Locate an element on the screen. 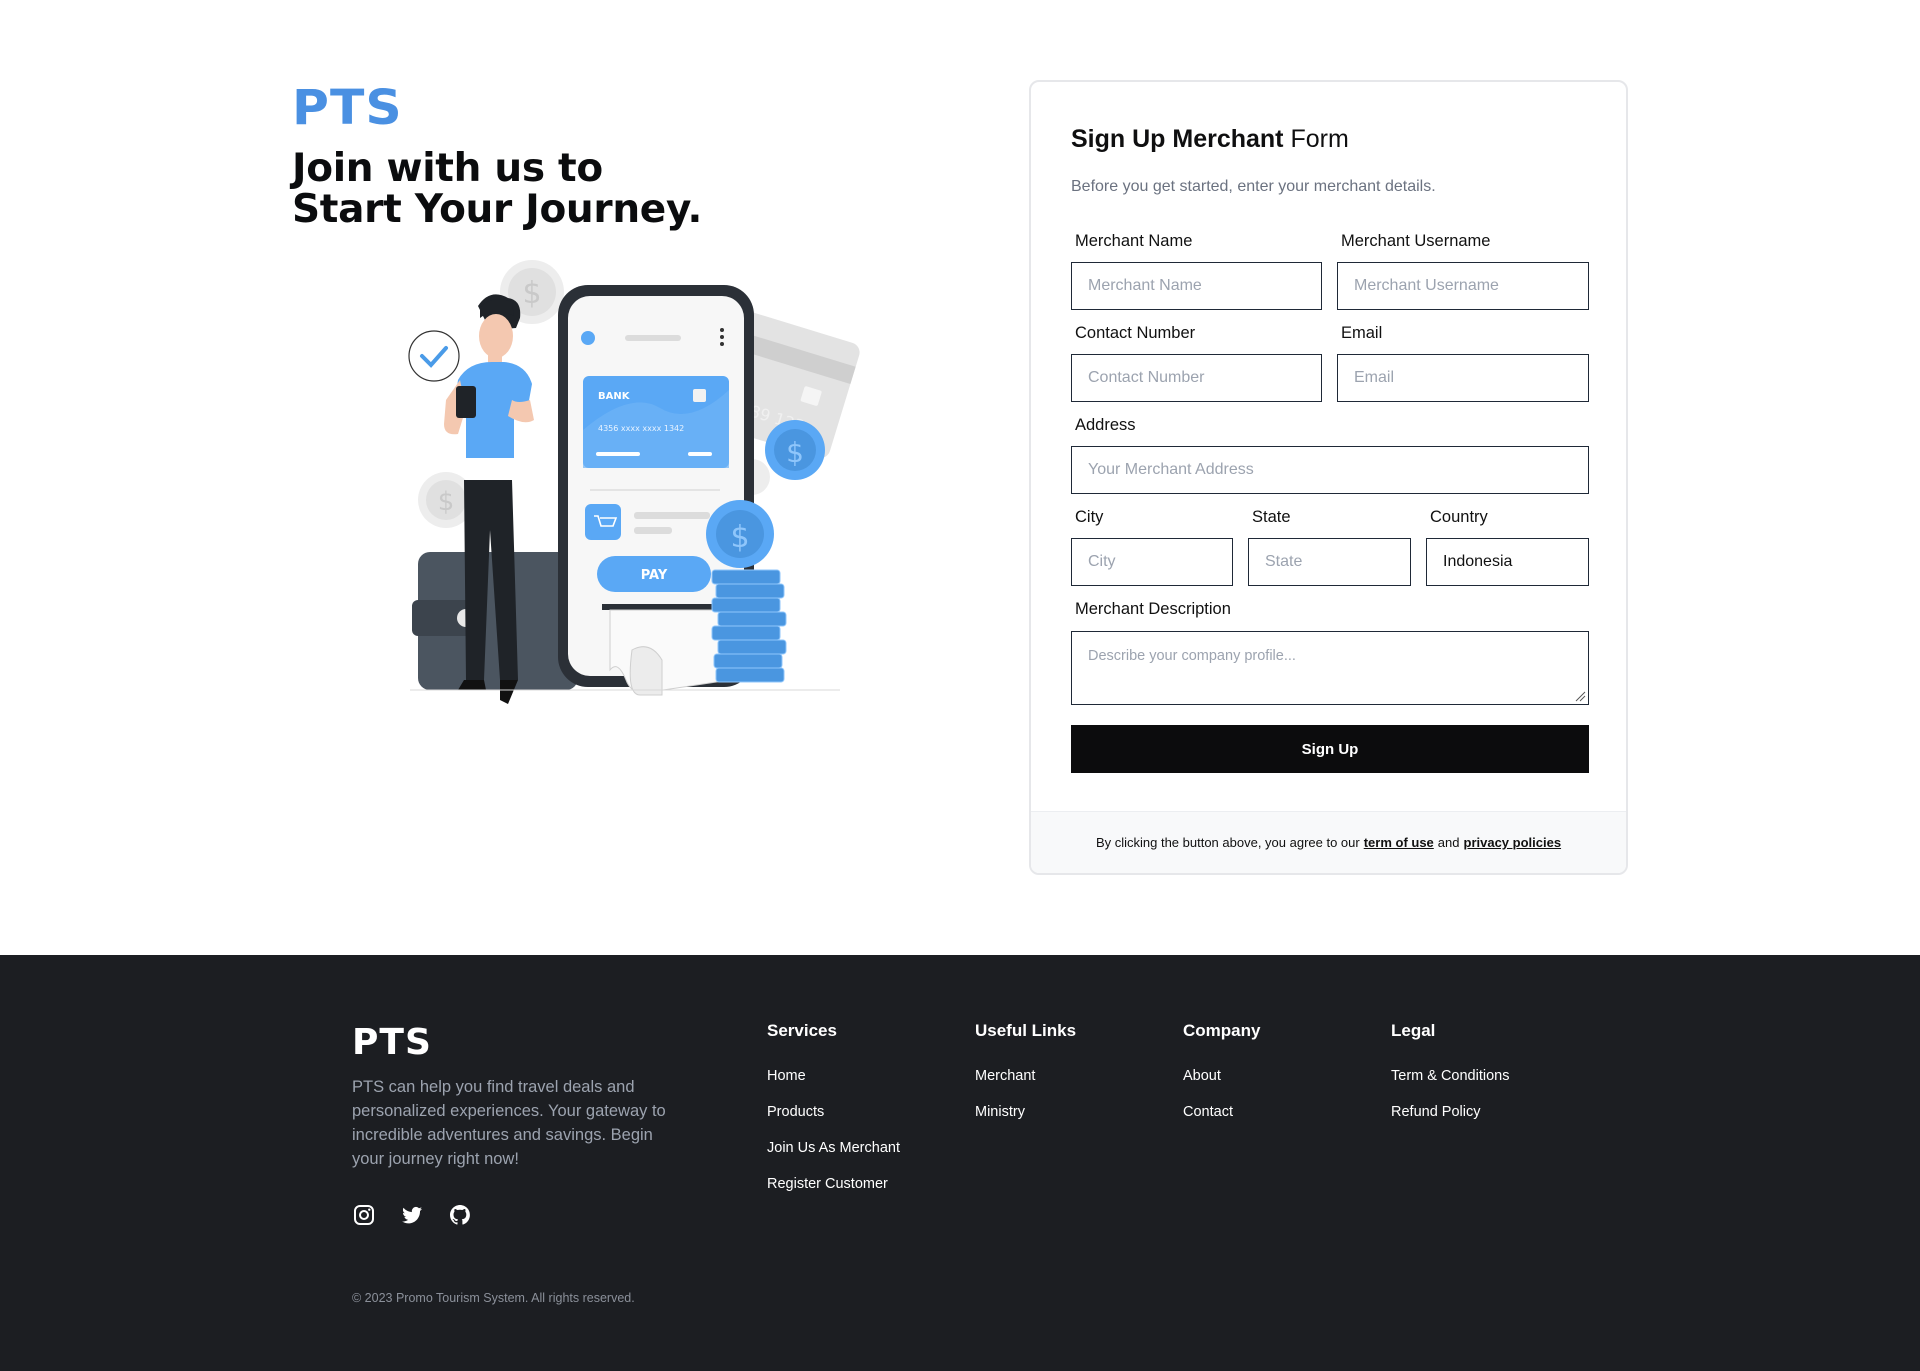 The width and height of the screenshot is (1920, 1371). country-label: Country is located at coordinates (1459, 517).